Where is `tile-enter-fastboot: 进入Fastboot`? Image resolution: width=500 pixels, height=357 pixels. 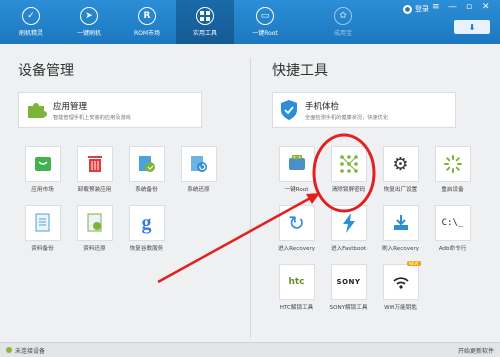
tile-enter-fastboot: 进入Fastboot is located at coordinates (348, 228).